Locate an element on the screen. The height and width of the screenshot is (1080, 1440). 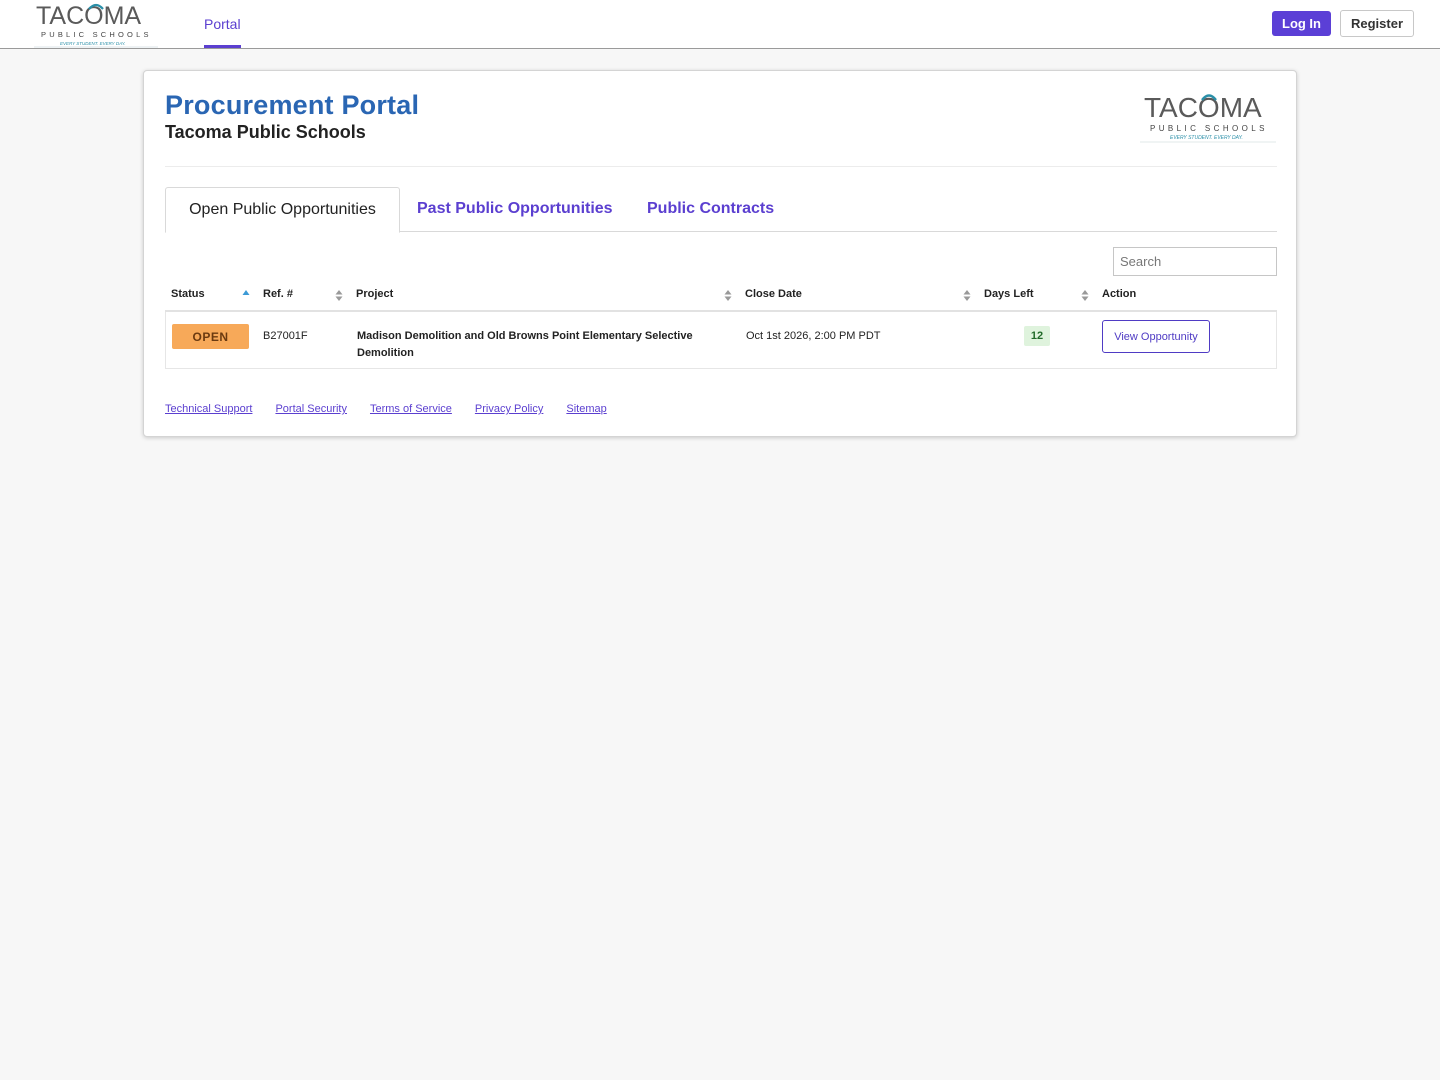
column-header-action: Action is located at coordinates (1119, 294).